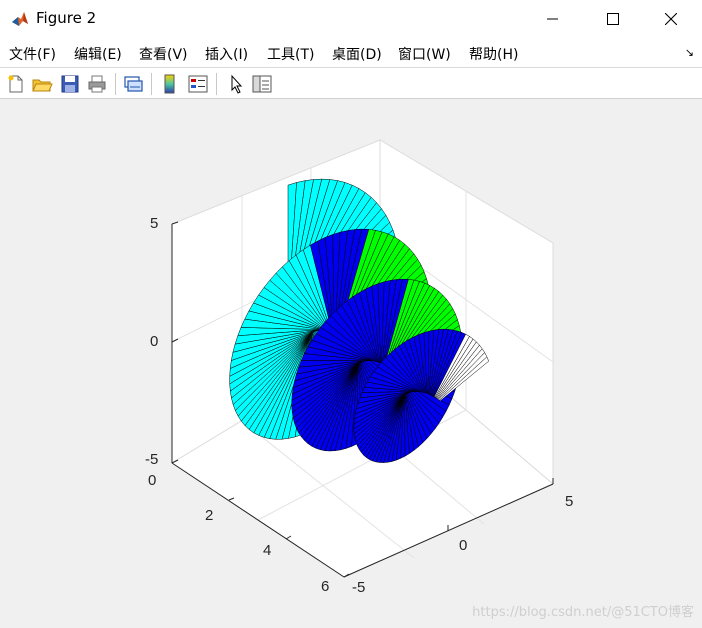  I want to click on close-icon, so click(671, 19).